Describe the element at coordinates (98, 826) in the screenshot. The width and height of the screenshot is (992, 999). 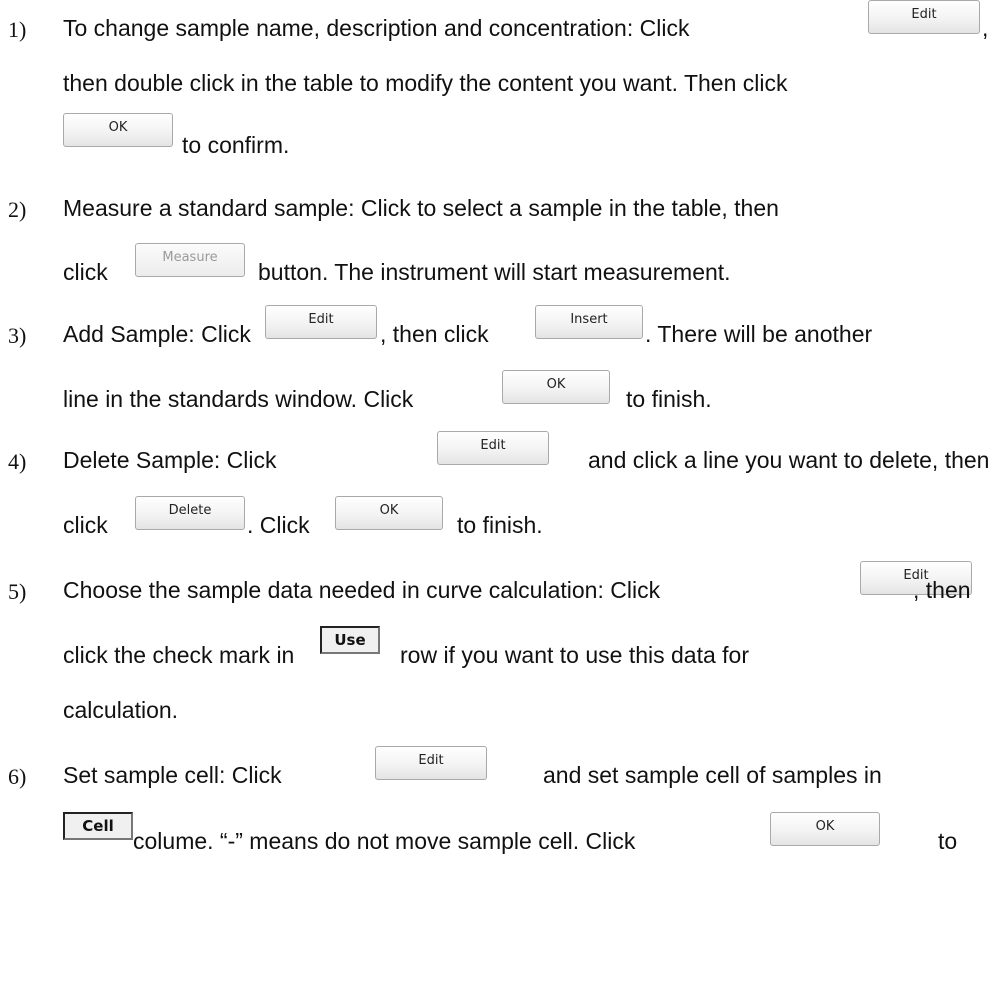
I see `cell-column-header: Cell` at that location.